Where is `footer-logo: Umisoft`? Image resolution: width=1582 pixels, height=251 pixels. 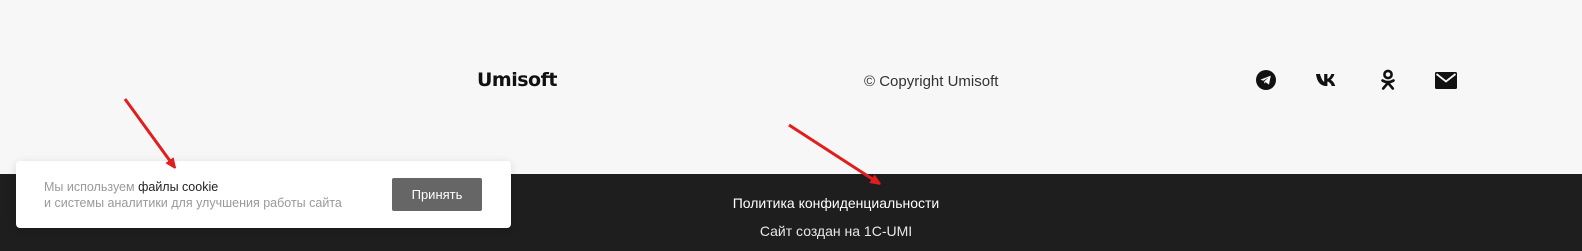
footer-logo: Umisoft is located at coordinates (517, 80).